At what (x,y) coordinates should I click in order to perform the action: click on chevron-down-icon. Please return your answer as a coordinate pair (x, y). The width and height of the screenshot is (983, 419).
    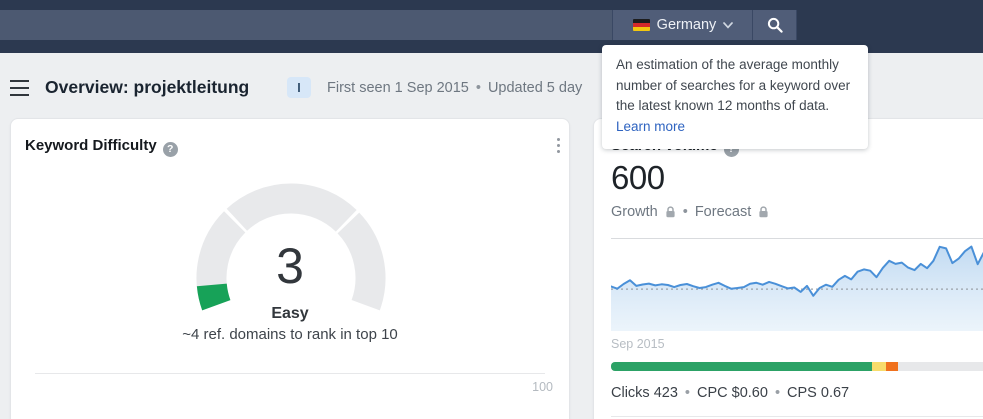
    Looking at the image, I should click on (728, 25).